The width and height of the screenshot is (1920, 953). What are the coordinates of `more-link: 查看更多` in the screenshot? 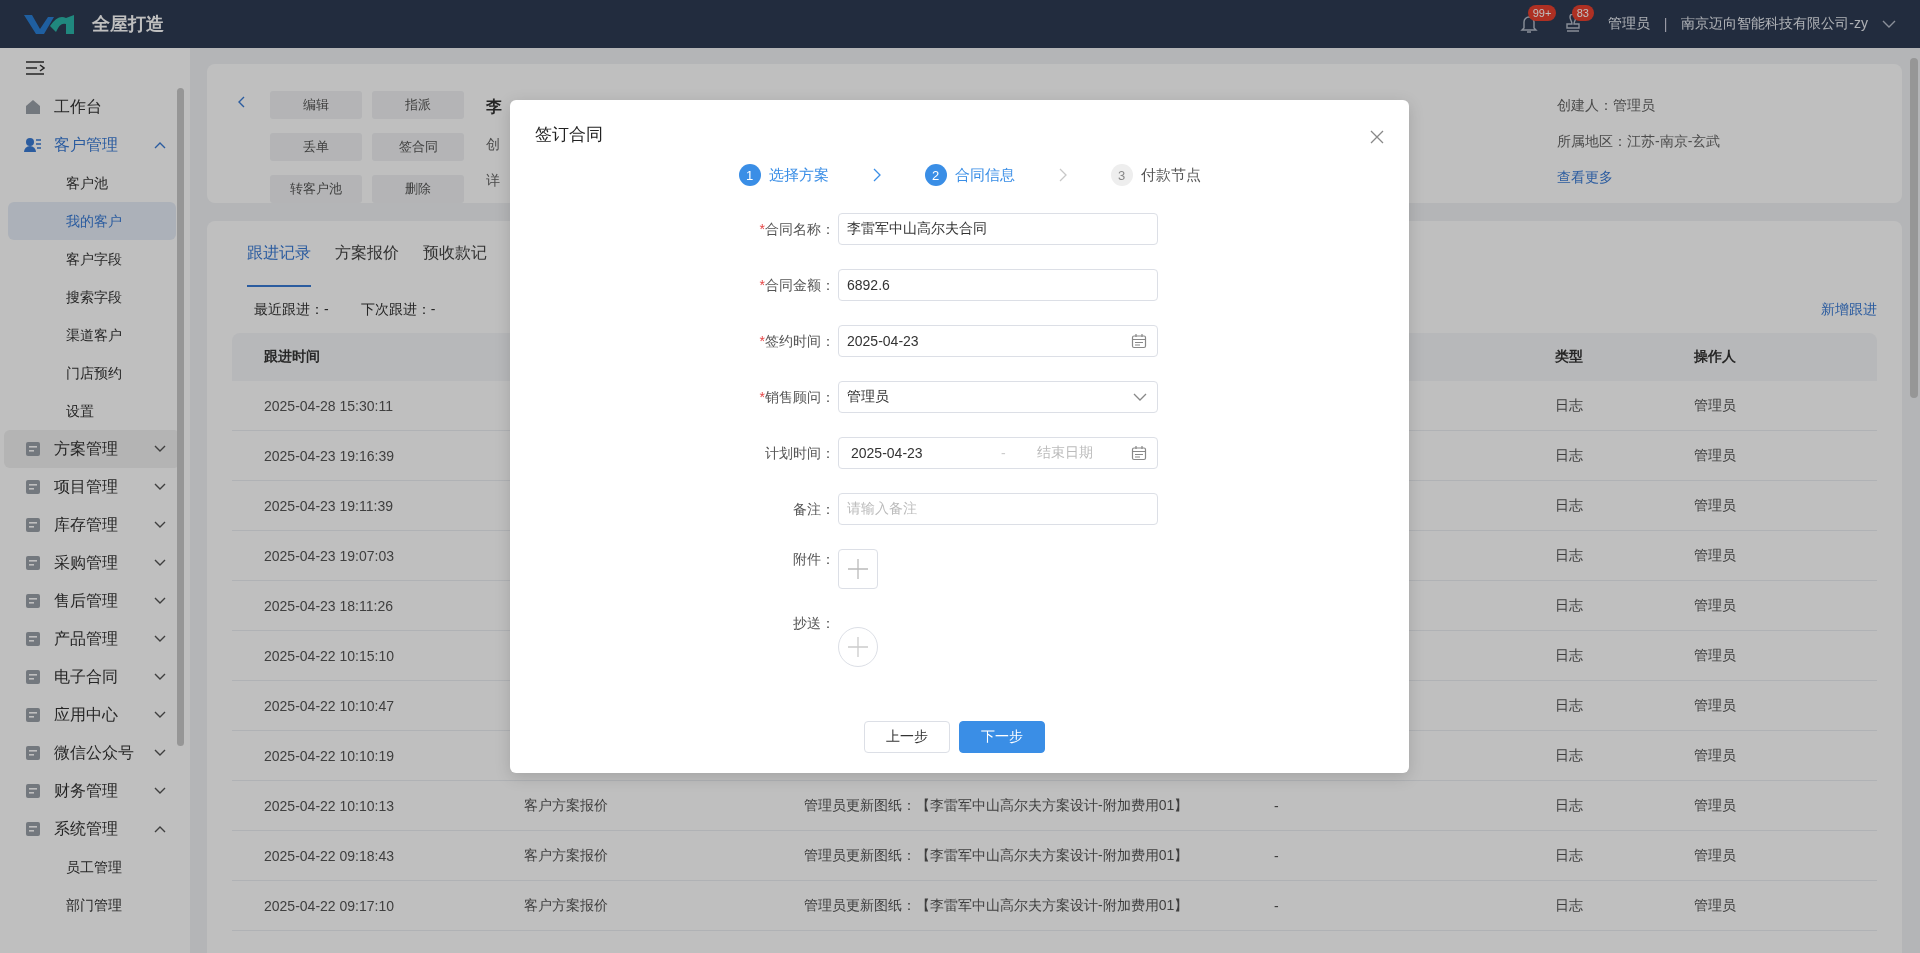 It's located at (1729, 178).